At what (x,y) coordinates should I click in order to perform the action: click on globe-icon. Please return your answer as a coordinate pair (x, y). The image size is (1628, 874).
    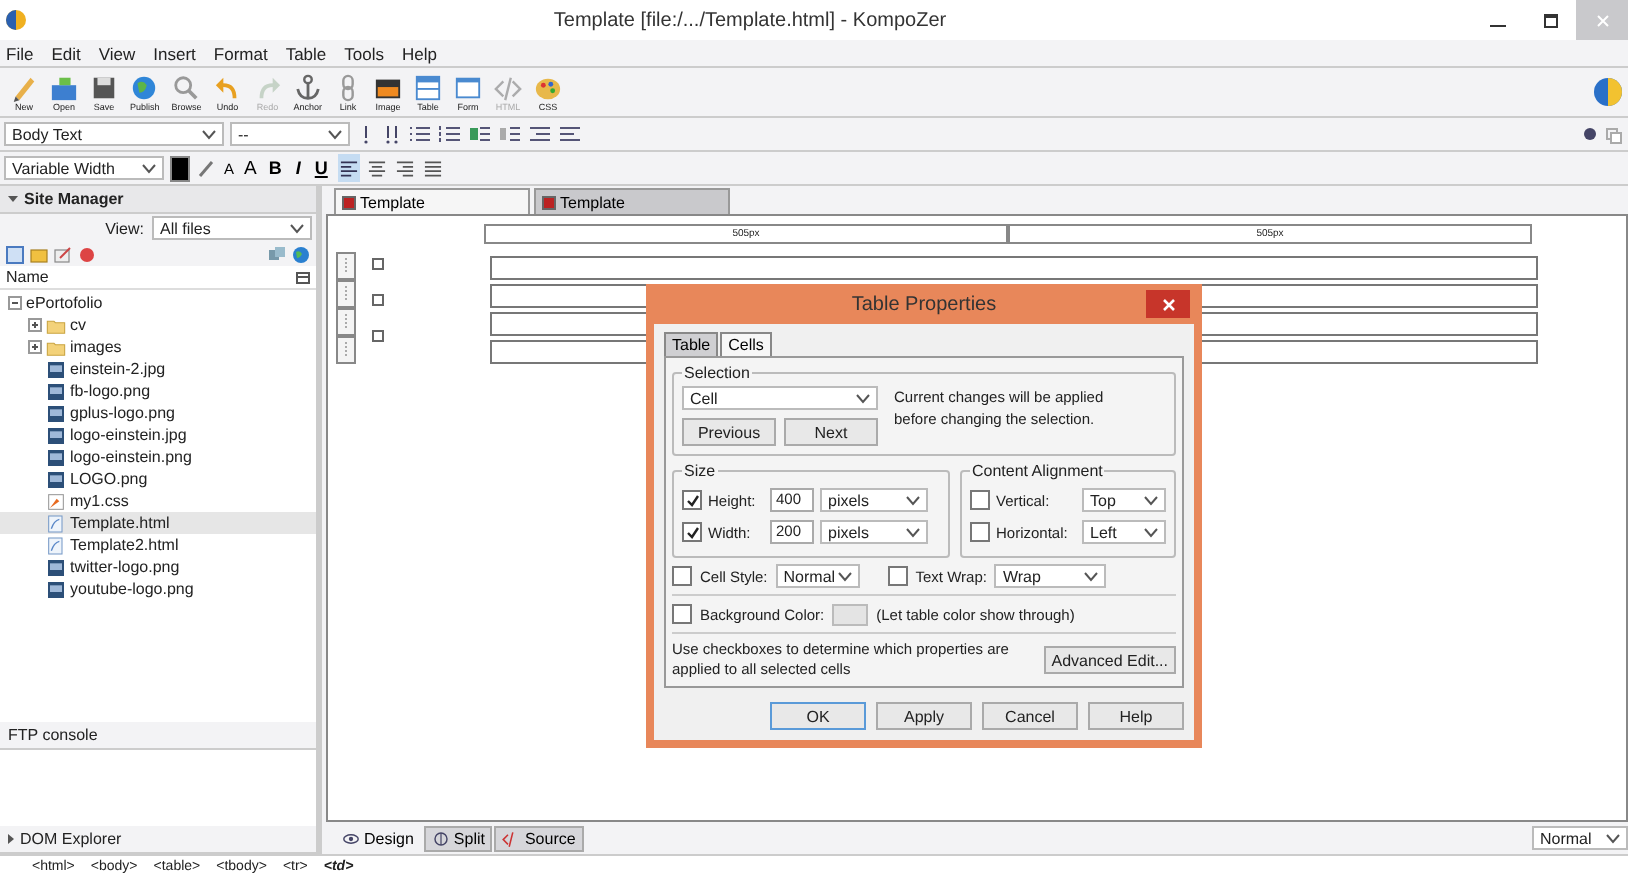
    Looking at the image, I should click on (301, 254).